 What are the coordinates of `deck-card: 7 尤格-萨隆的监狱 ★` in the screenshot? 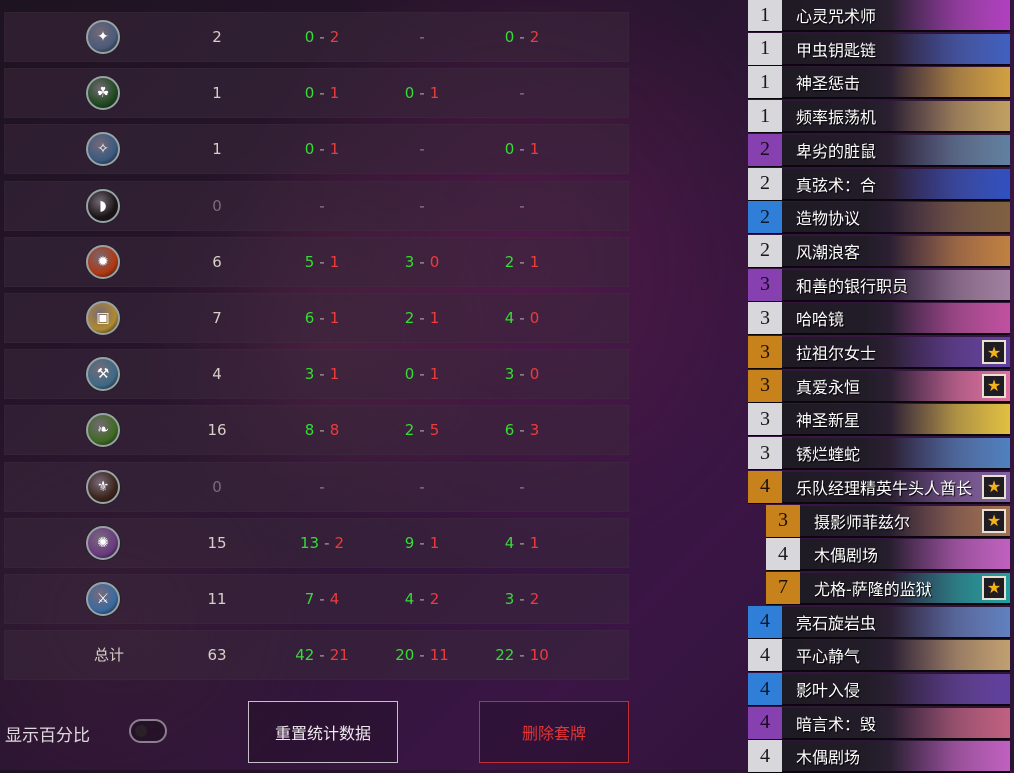 It's located at (888, 588).